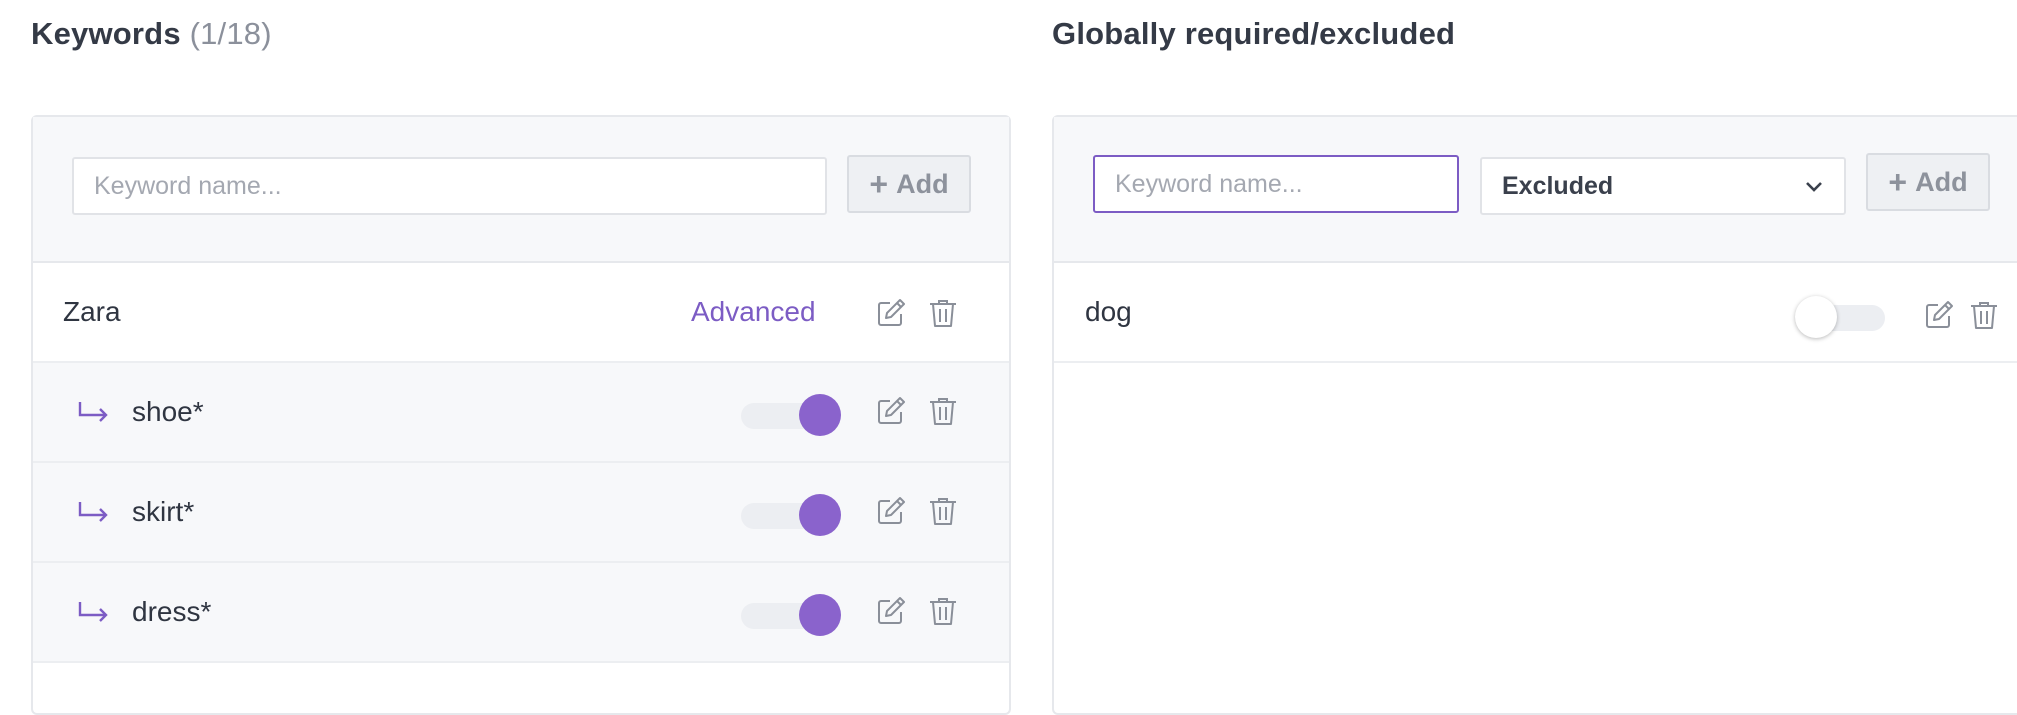 This screenshot has width=2017, height=715. I want to click on keyword-child-name: dress*, so click(172, 611).